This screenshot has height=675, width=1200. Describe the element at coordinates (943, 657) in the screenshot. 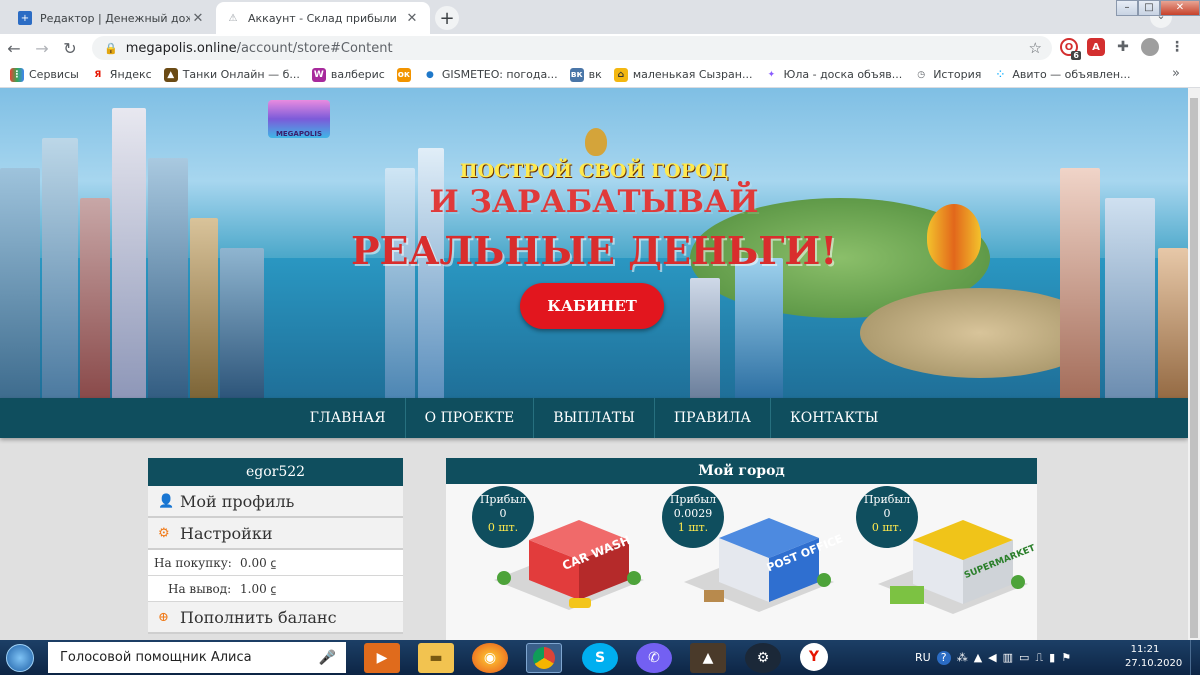

I see `help-icon: ?` at that location.